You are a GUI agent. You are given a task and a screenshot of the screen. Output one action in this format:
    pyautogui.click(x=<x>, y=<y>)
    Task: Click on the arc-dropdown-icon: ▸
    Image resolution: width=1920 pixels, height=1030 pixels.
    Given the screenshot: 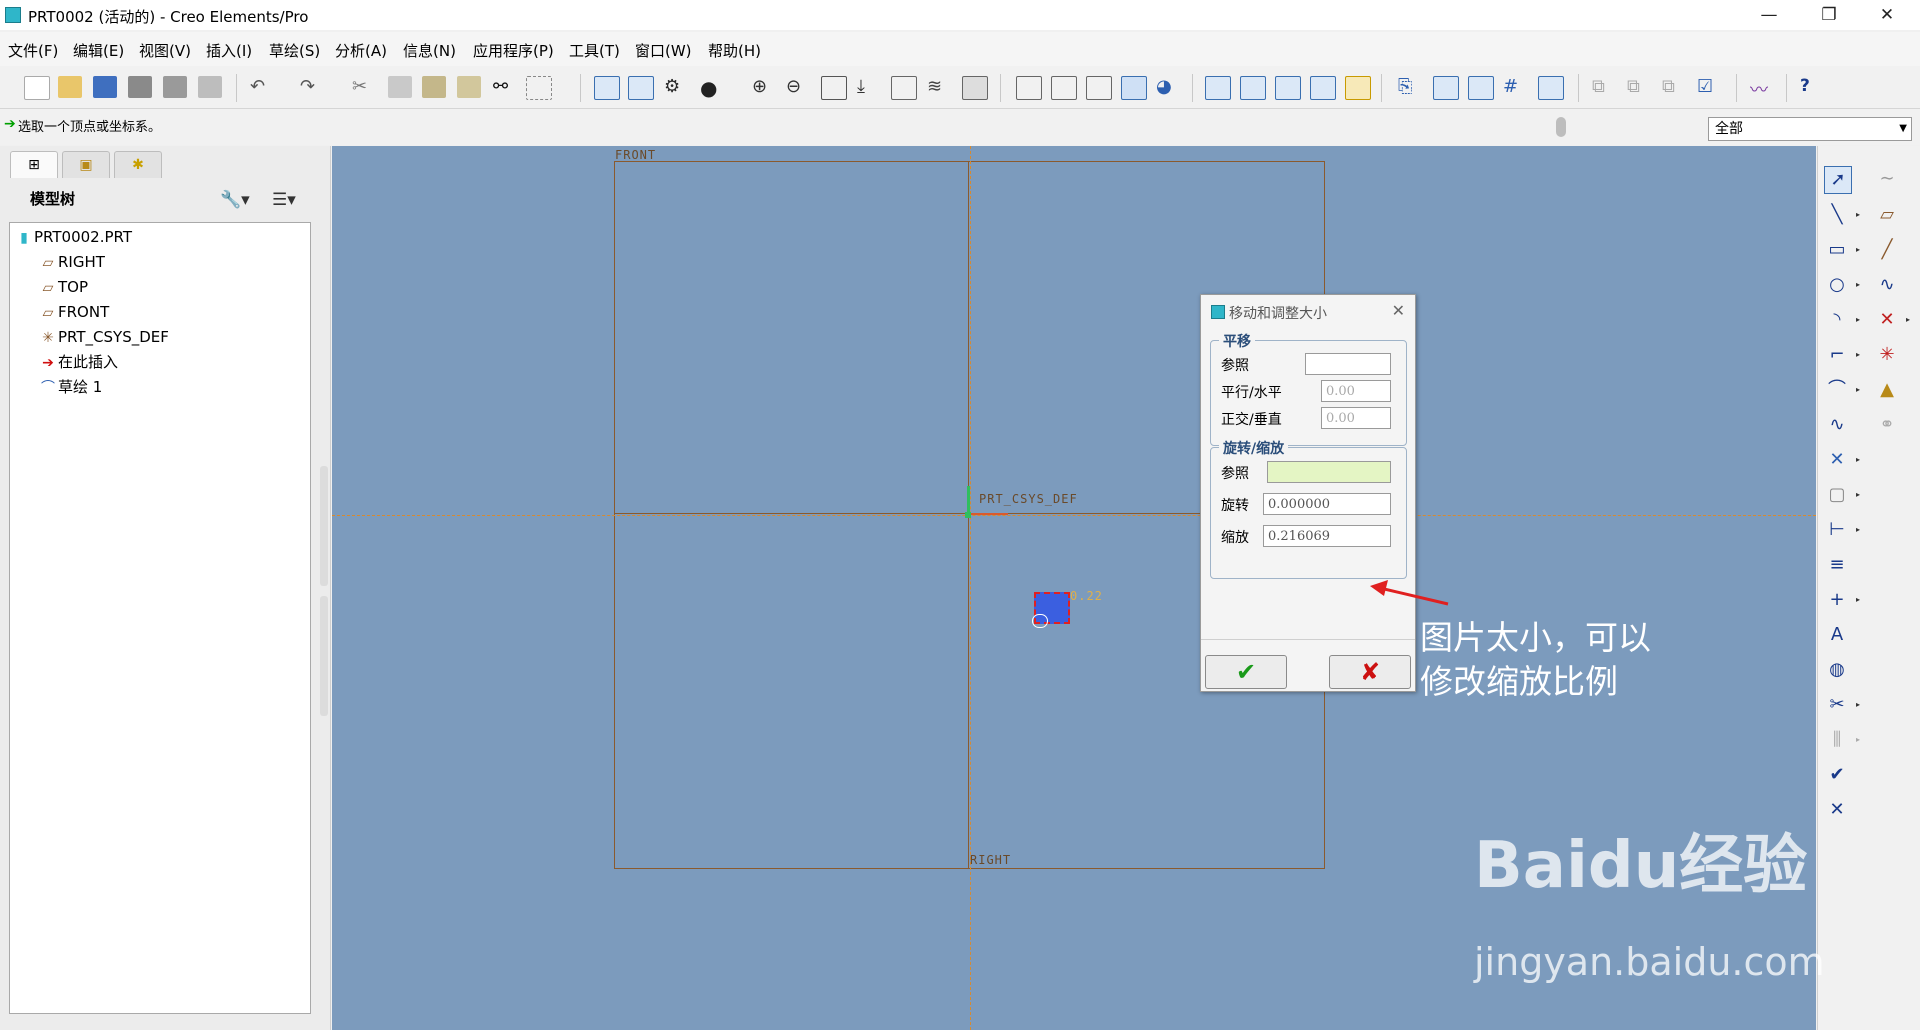 What is the action you would take?
    pyautogui.click(x=1858, y=319)
    